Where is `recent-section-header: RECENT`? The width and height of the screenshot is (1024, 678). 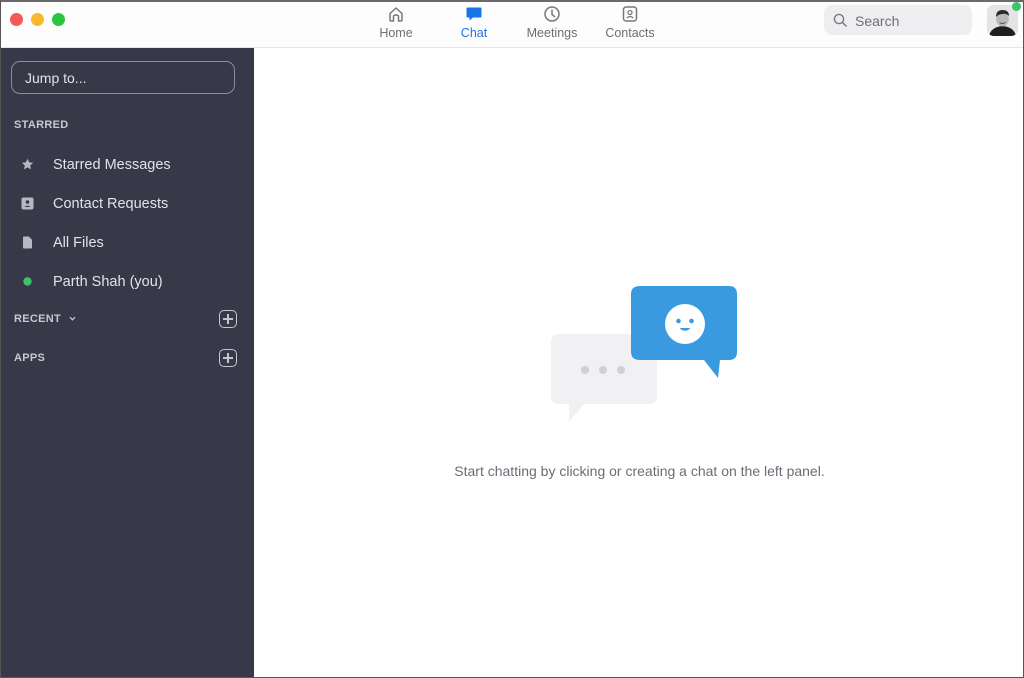
recent-section-header: RECENT is located at coordinates (37, 319).